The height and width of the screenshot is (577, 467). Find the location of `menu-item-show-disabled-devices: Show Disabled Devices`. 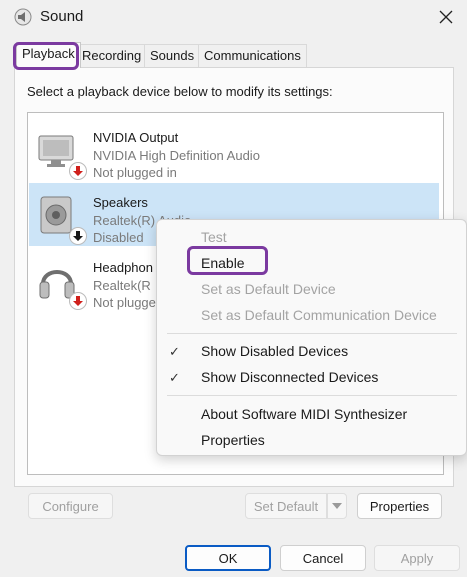

menu-item-show-disabled-devices: Show Disabled Devices is located at coordinates (274, 351).